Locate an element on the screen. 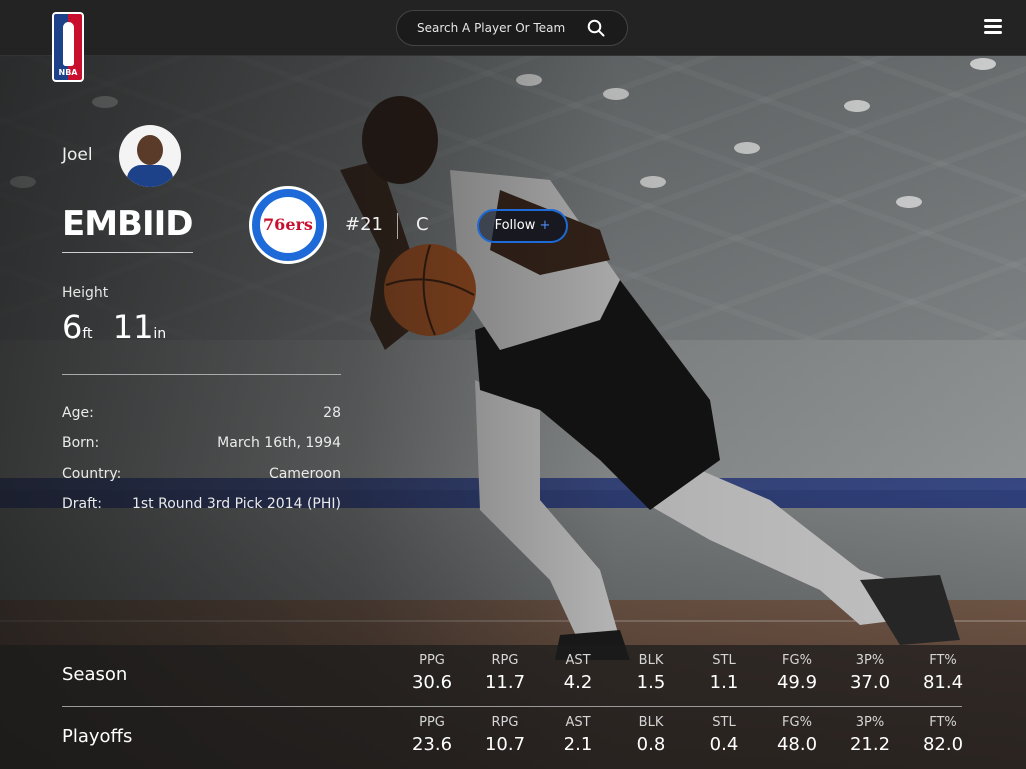 This screenshot has height=769, width=1026. follow-label: Follow is located at coordinates (515, 225).